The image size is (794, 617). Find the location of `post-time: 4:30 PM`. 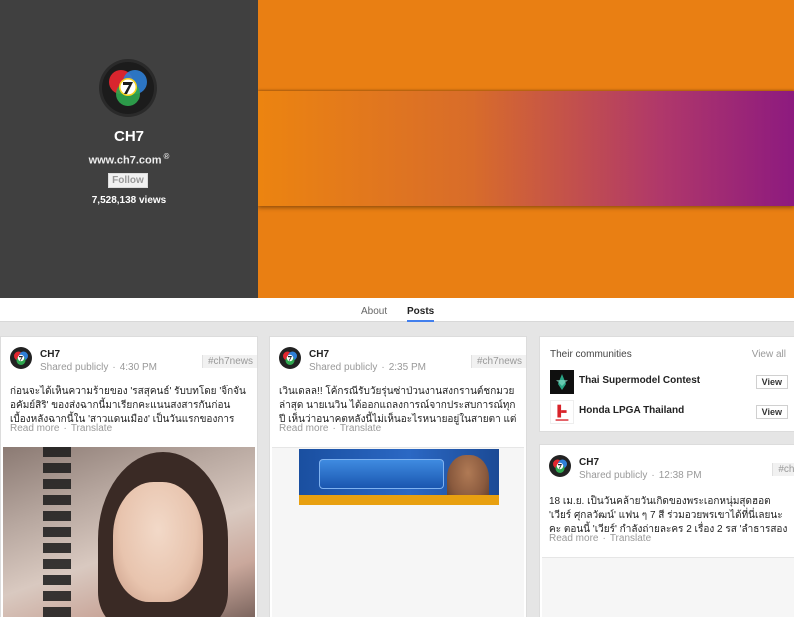

post-time: 4:30 PM is located at coordinates (138, 367).